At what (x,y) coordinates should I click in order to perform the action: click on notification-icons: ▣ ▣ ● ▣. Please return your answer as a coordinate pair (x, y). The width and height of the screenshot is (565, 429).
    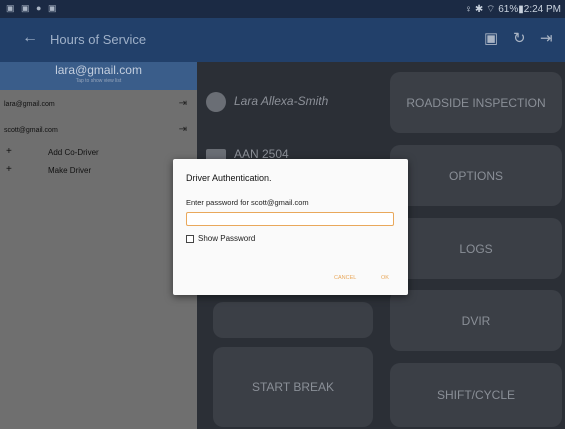
    Looking at the image, I should click on (32, 8).